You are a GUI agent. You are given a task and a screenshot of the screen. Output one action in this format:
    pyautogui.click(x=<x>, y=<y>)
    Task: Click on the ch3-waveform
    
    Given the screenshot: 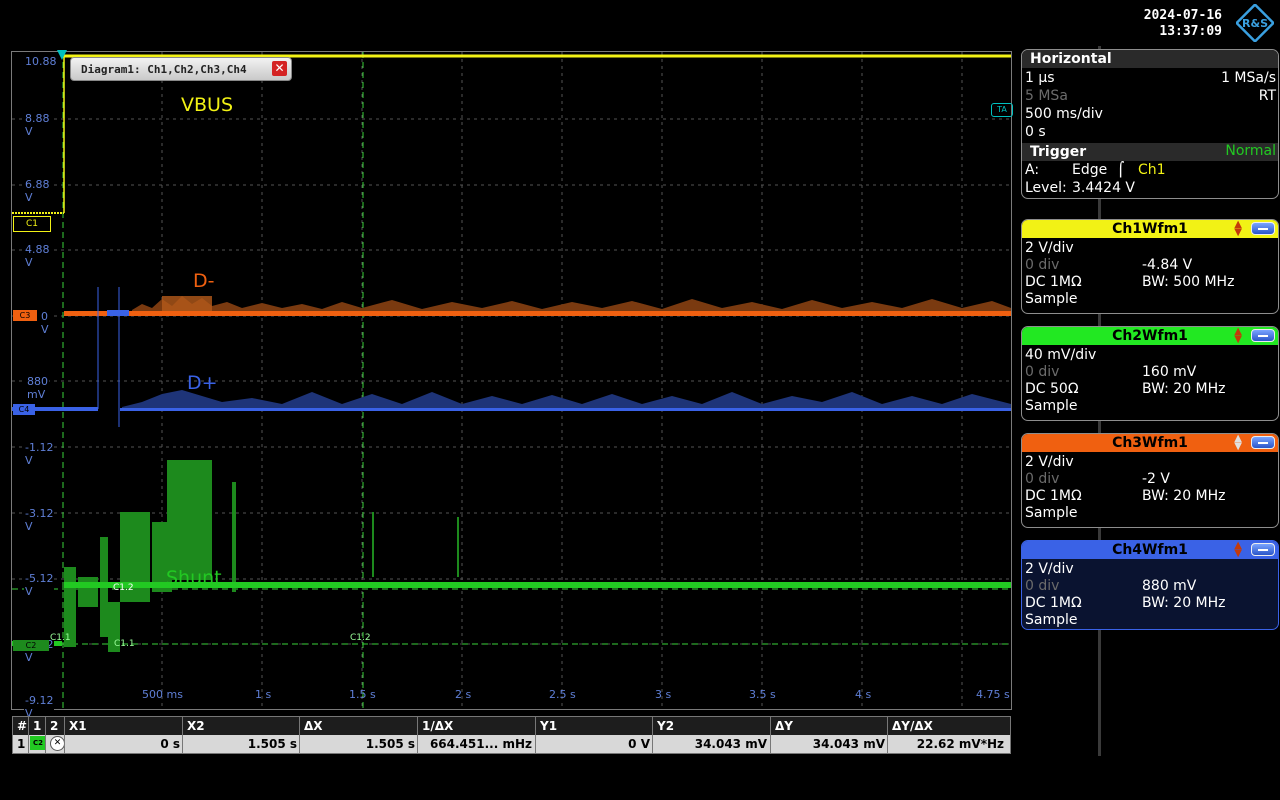 What is the action you would take?
    pyautogui.click(x=537, y=306)
    